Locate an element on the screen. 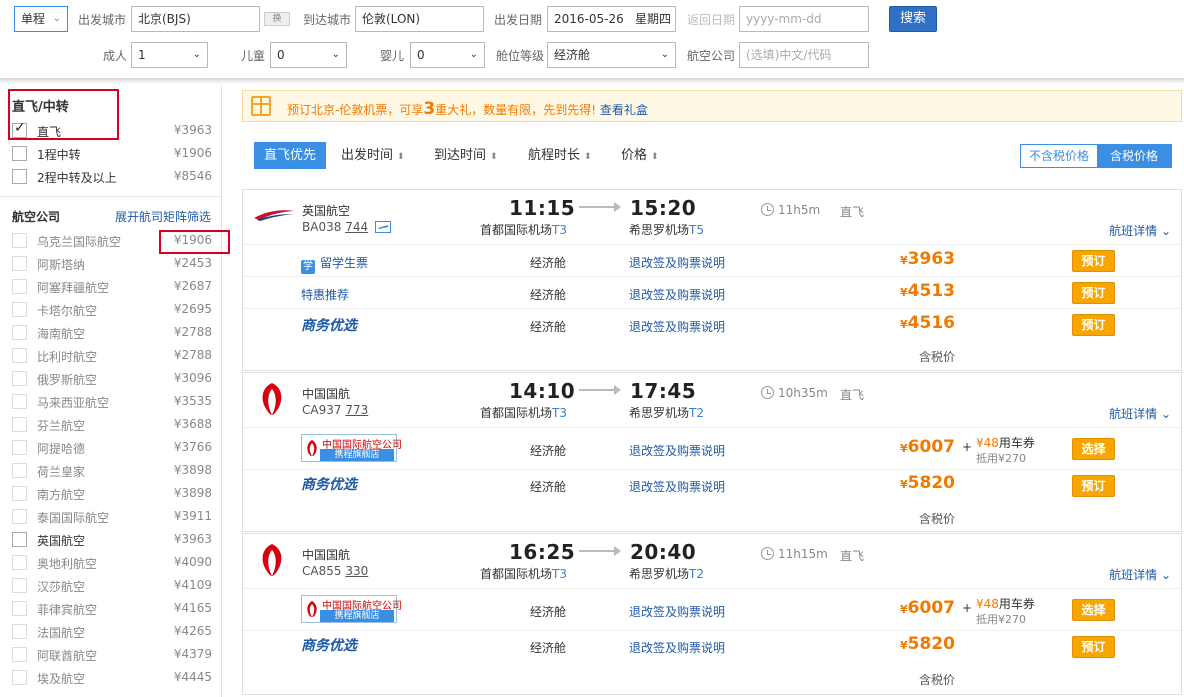  header-divider is located at coordinates (592, 81).